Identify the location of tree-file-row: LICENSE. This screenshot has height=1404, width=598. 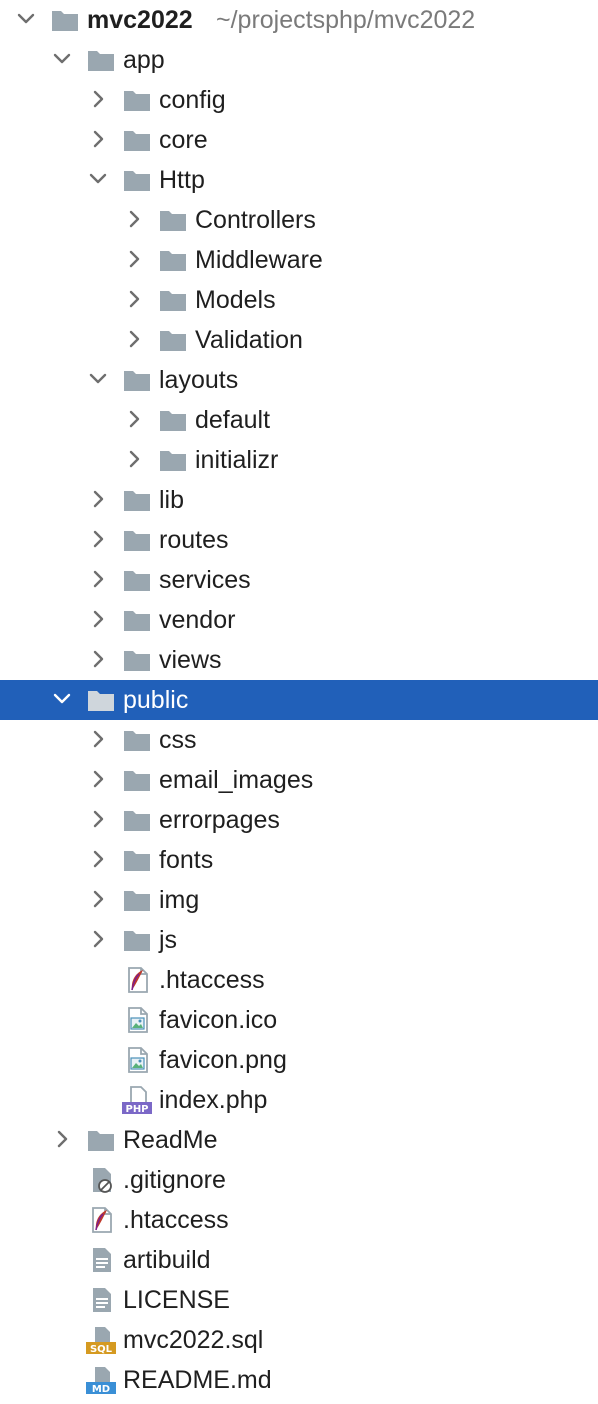
(299, 1300).